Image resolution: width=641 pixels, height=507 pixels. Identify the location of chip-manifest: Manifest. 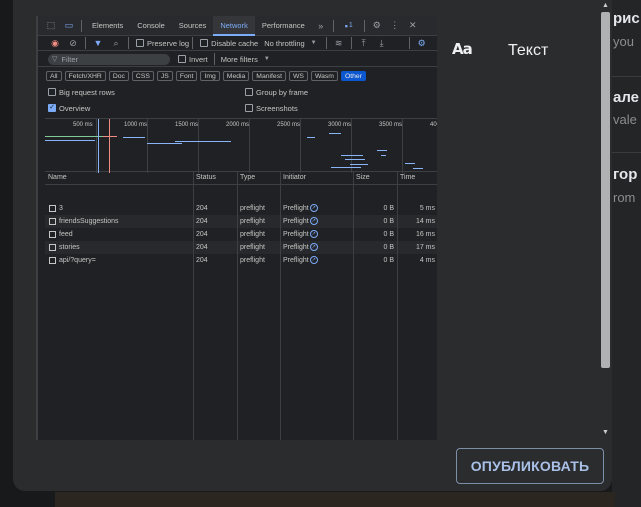
(269, 76).